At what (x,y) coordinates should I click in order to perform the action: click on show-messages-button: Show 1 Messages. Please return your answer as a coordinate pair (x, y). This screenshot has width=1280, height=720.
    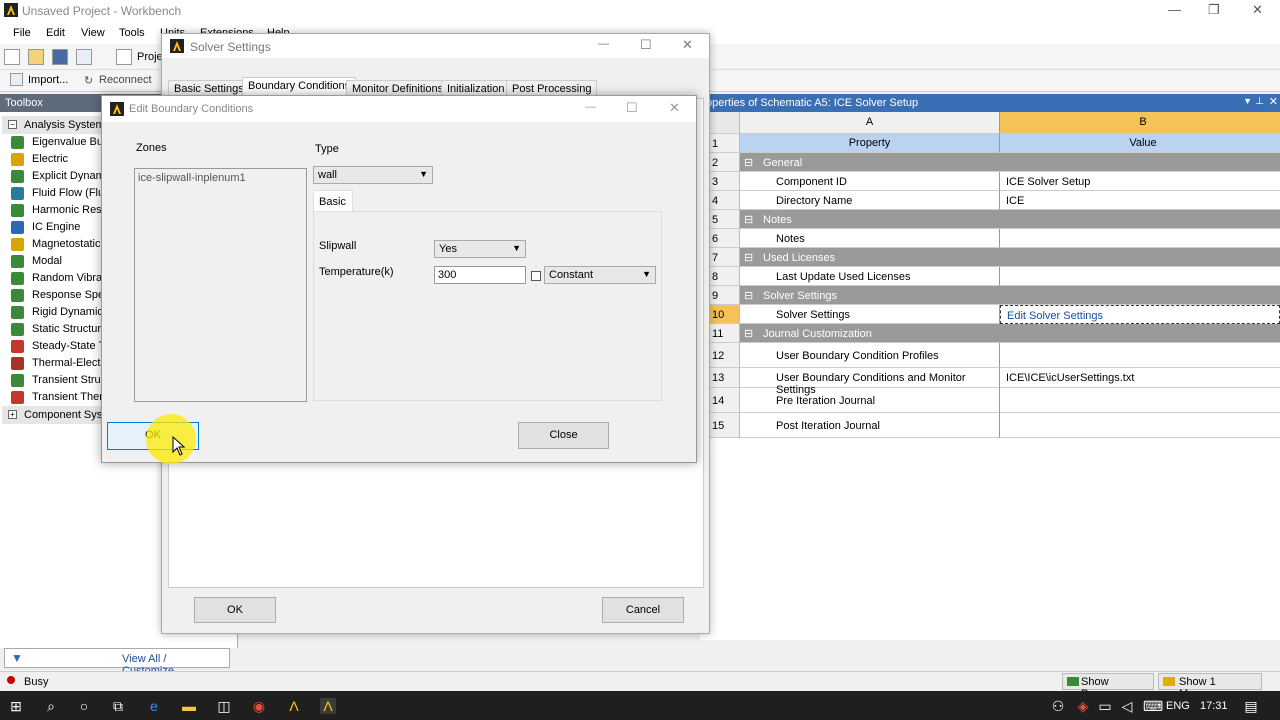
    Looking at the image, I should click on (1210, 686).